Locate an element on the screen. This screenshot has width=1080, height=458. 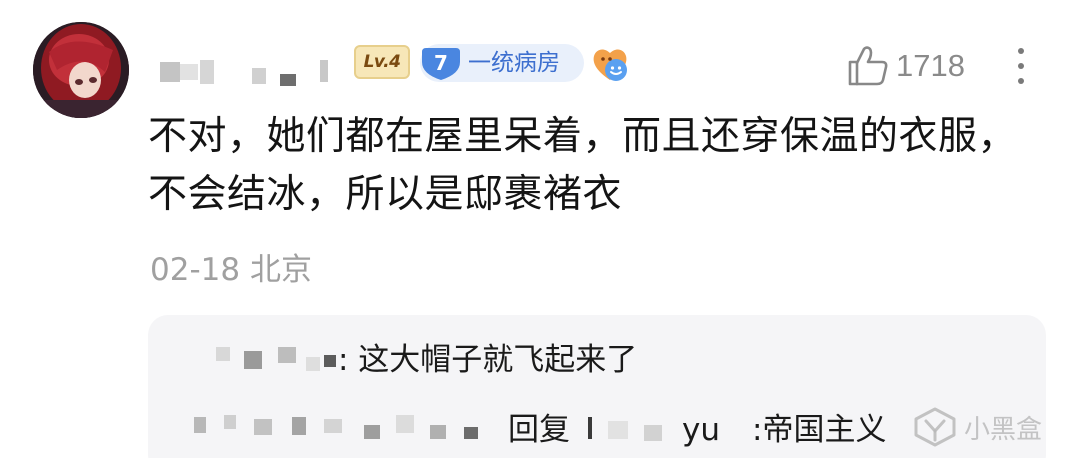
watermark-text: 小黑盒 is located at coordinates (1003, 429).